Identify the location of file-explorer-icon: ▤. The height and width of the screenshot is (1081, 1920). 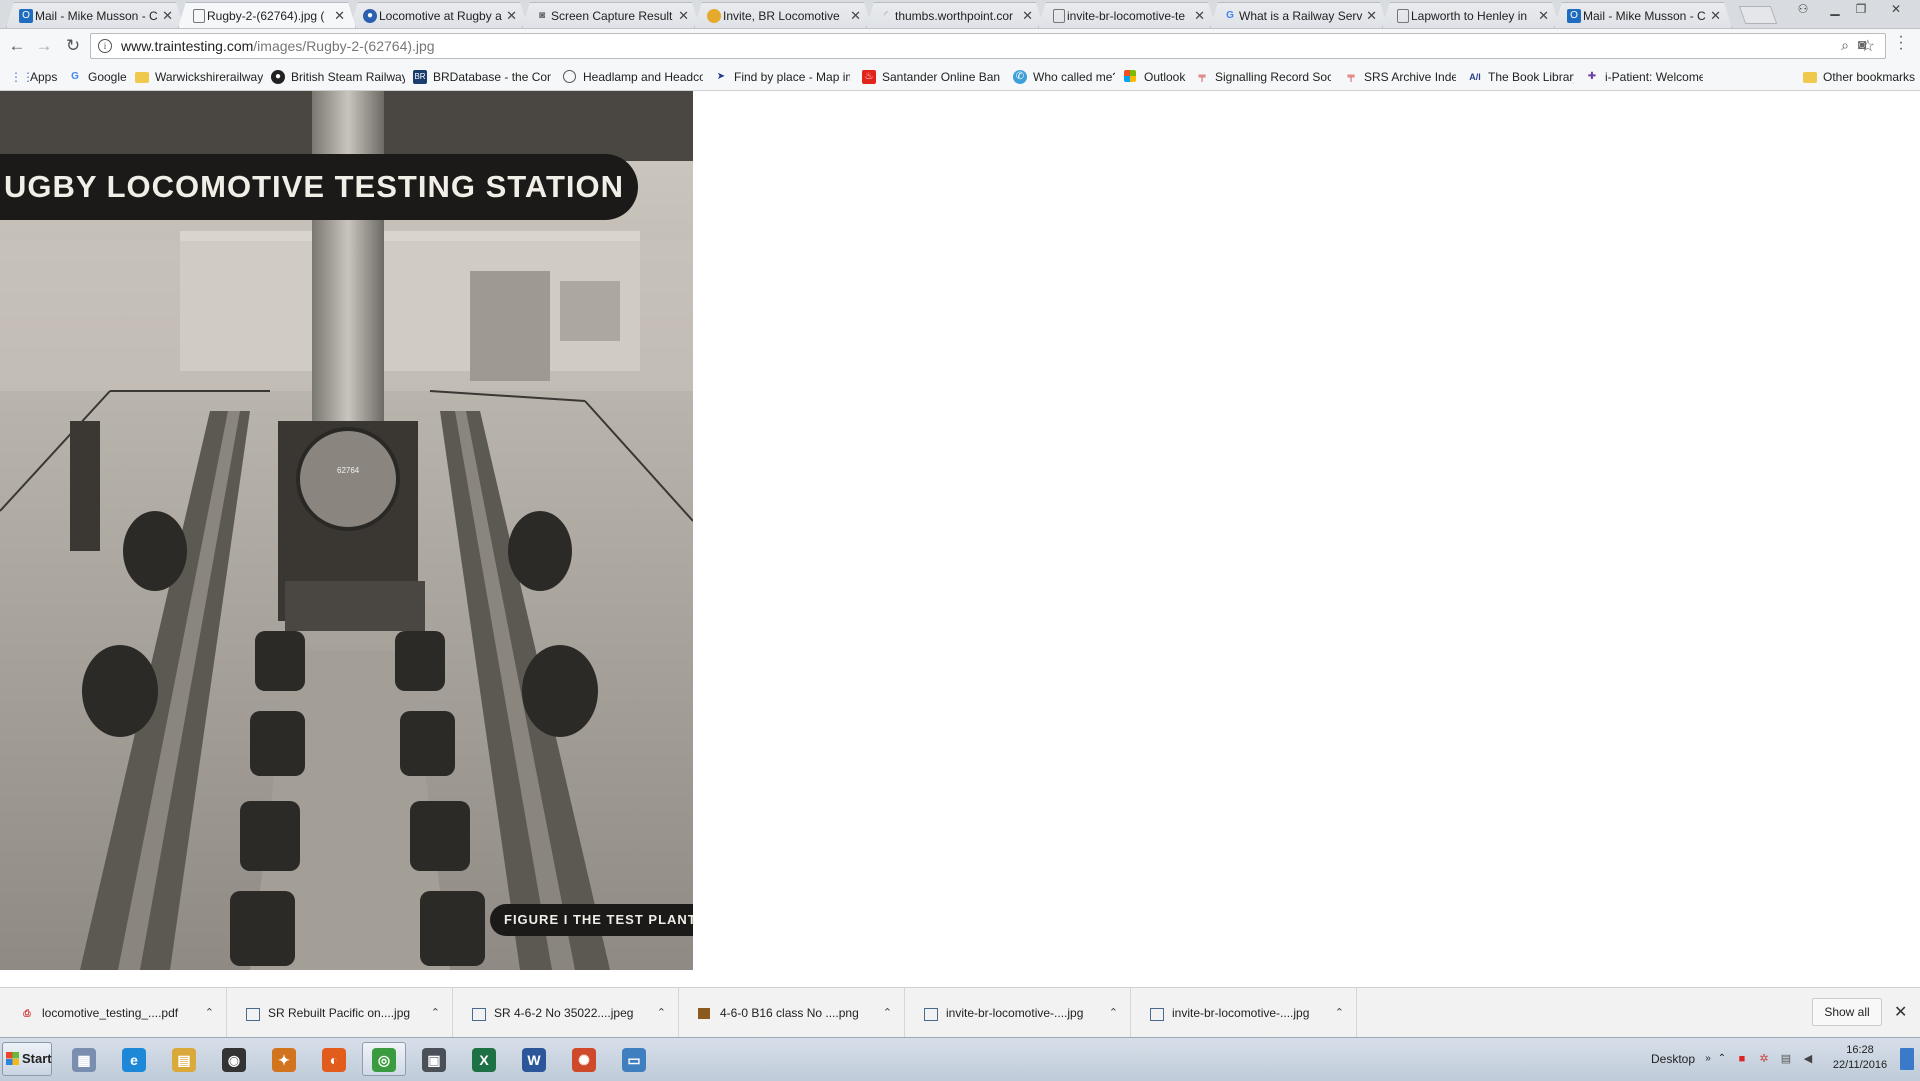
(184, 1059).